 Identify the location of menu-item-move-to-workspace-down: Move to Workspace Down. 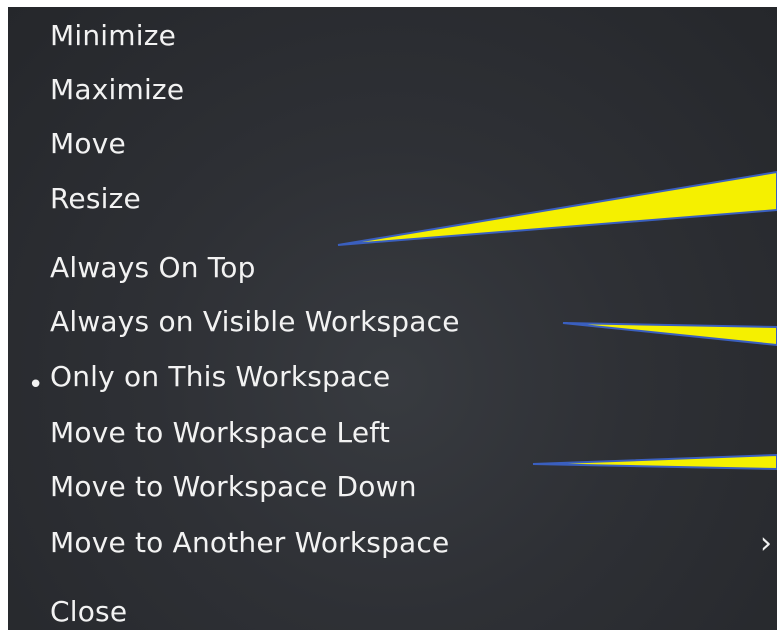
(233, 487).